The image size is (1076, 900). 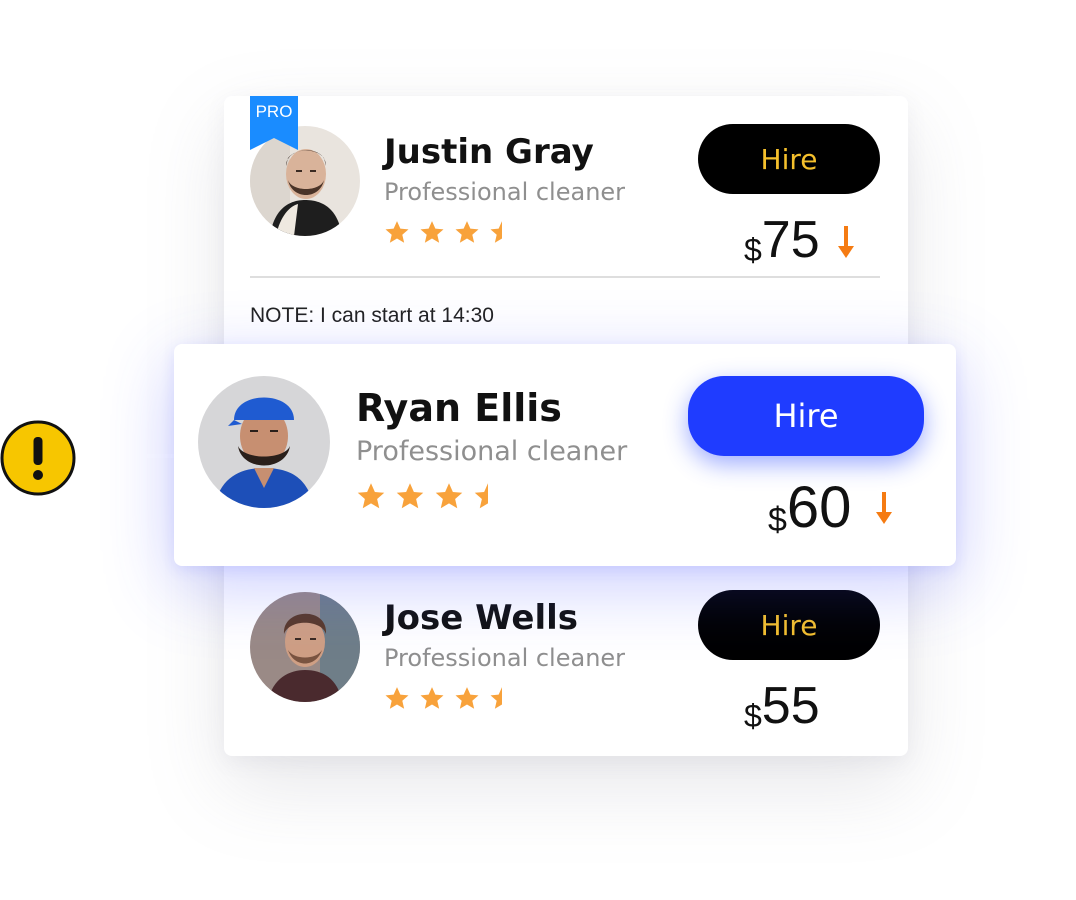 What do you see at coordinates (806, 416) in the screenshot?
I see `hire-button-ryan-ellis: Hire` at bounding box center [806, 416].